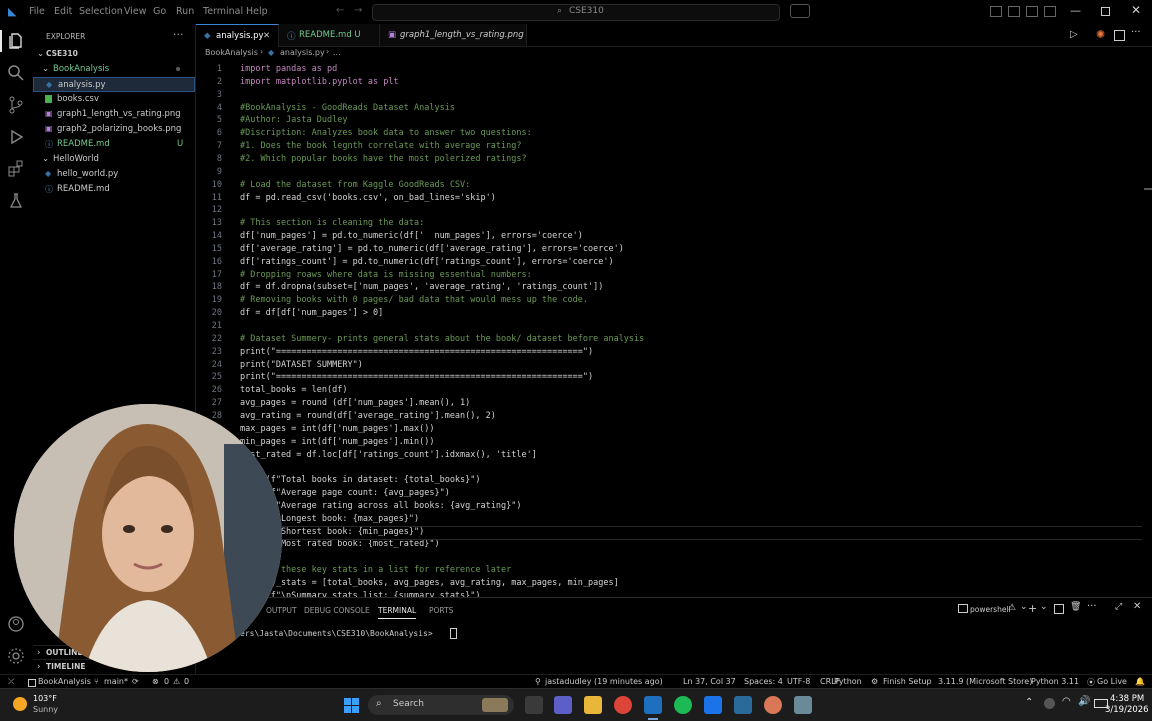 This screenshot has width=1152, height=721. What do you see at coordinates (293, 120) in the screenshot?
I see `code-line: #Author: Jasta Dudley` at bounding box center [293, 120].